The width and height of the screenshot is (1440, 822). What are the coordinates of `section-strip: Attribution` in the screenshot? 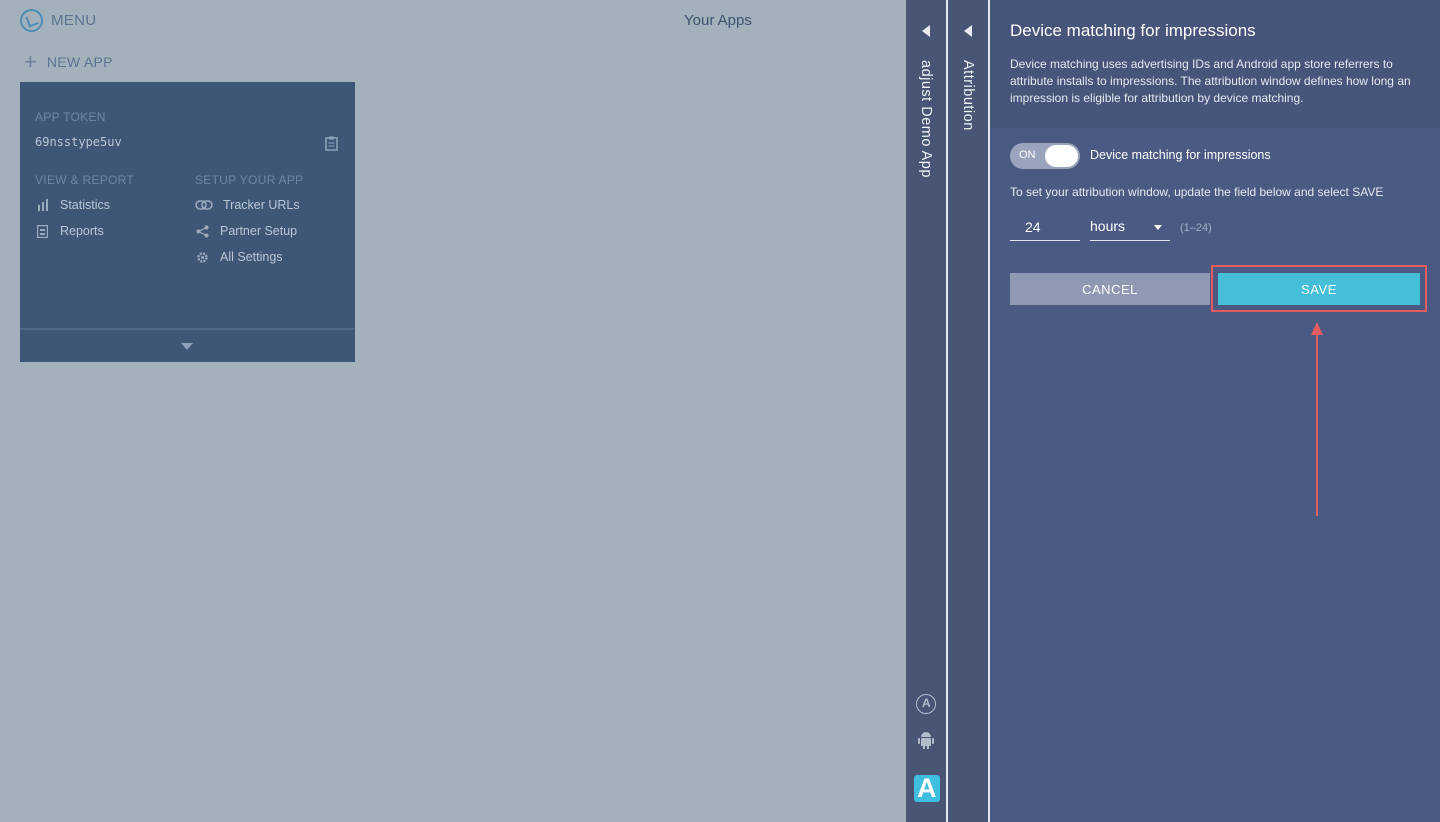 It's located at (968, 411).